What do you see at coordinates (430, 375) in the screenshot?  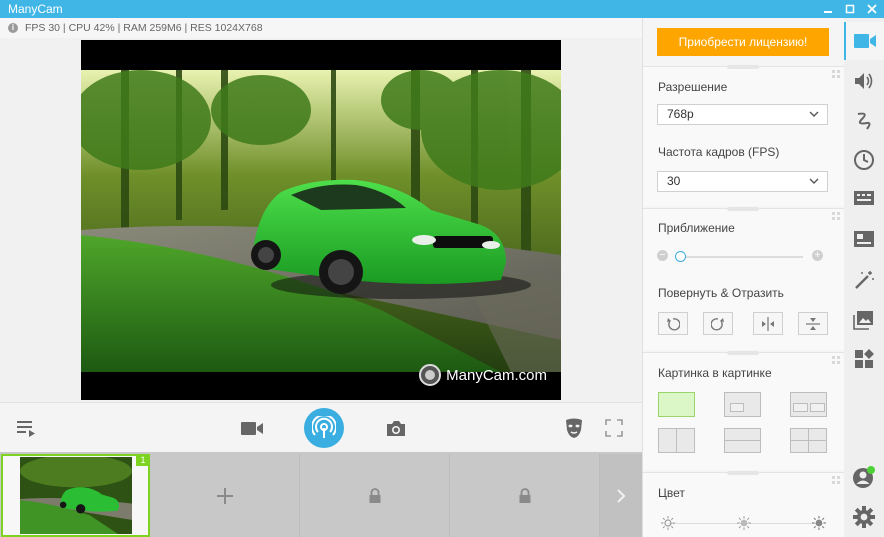 I see `manycam-logo-icon` at bounding box center [430, 375].